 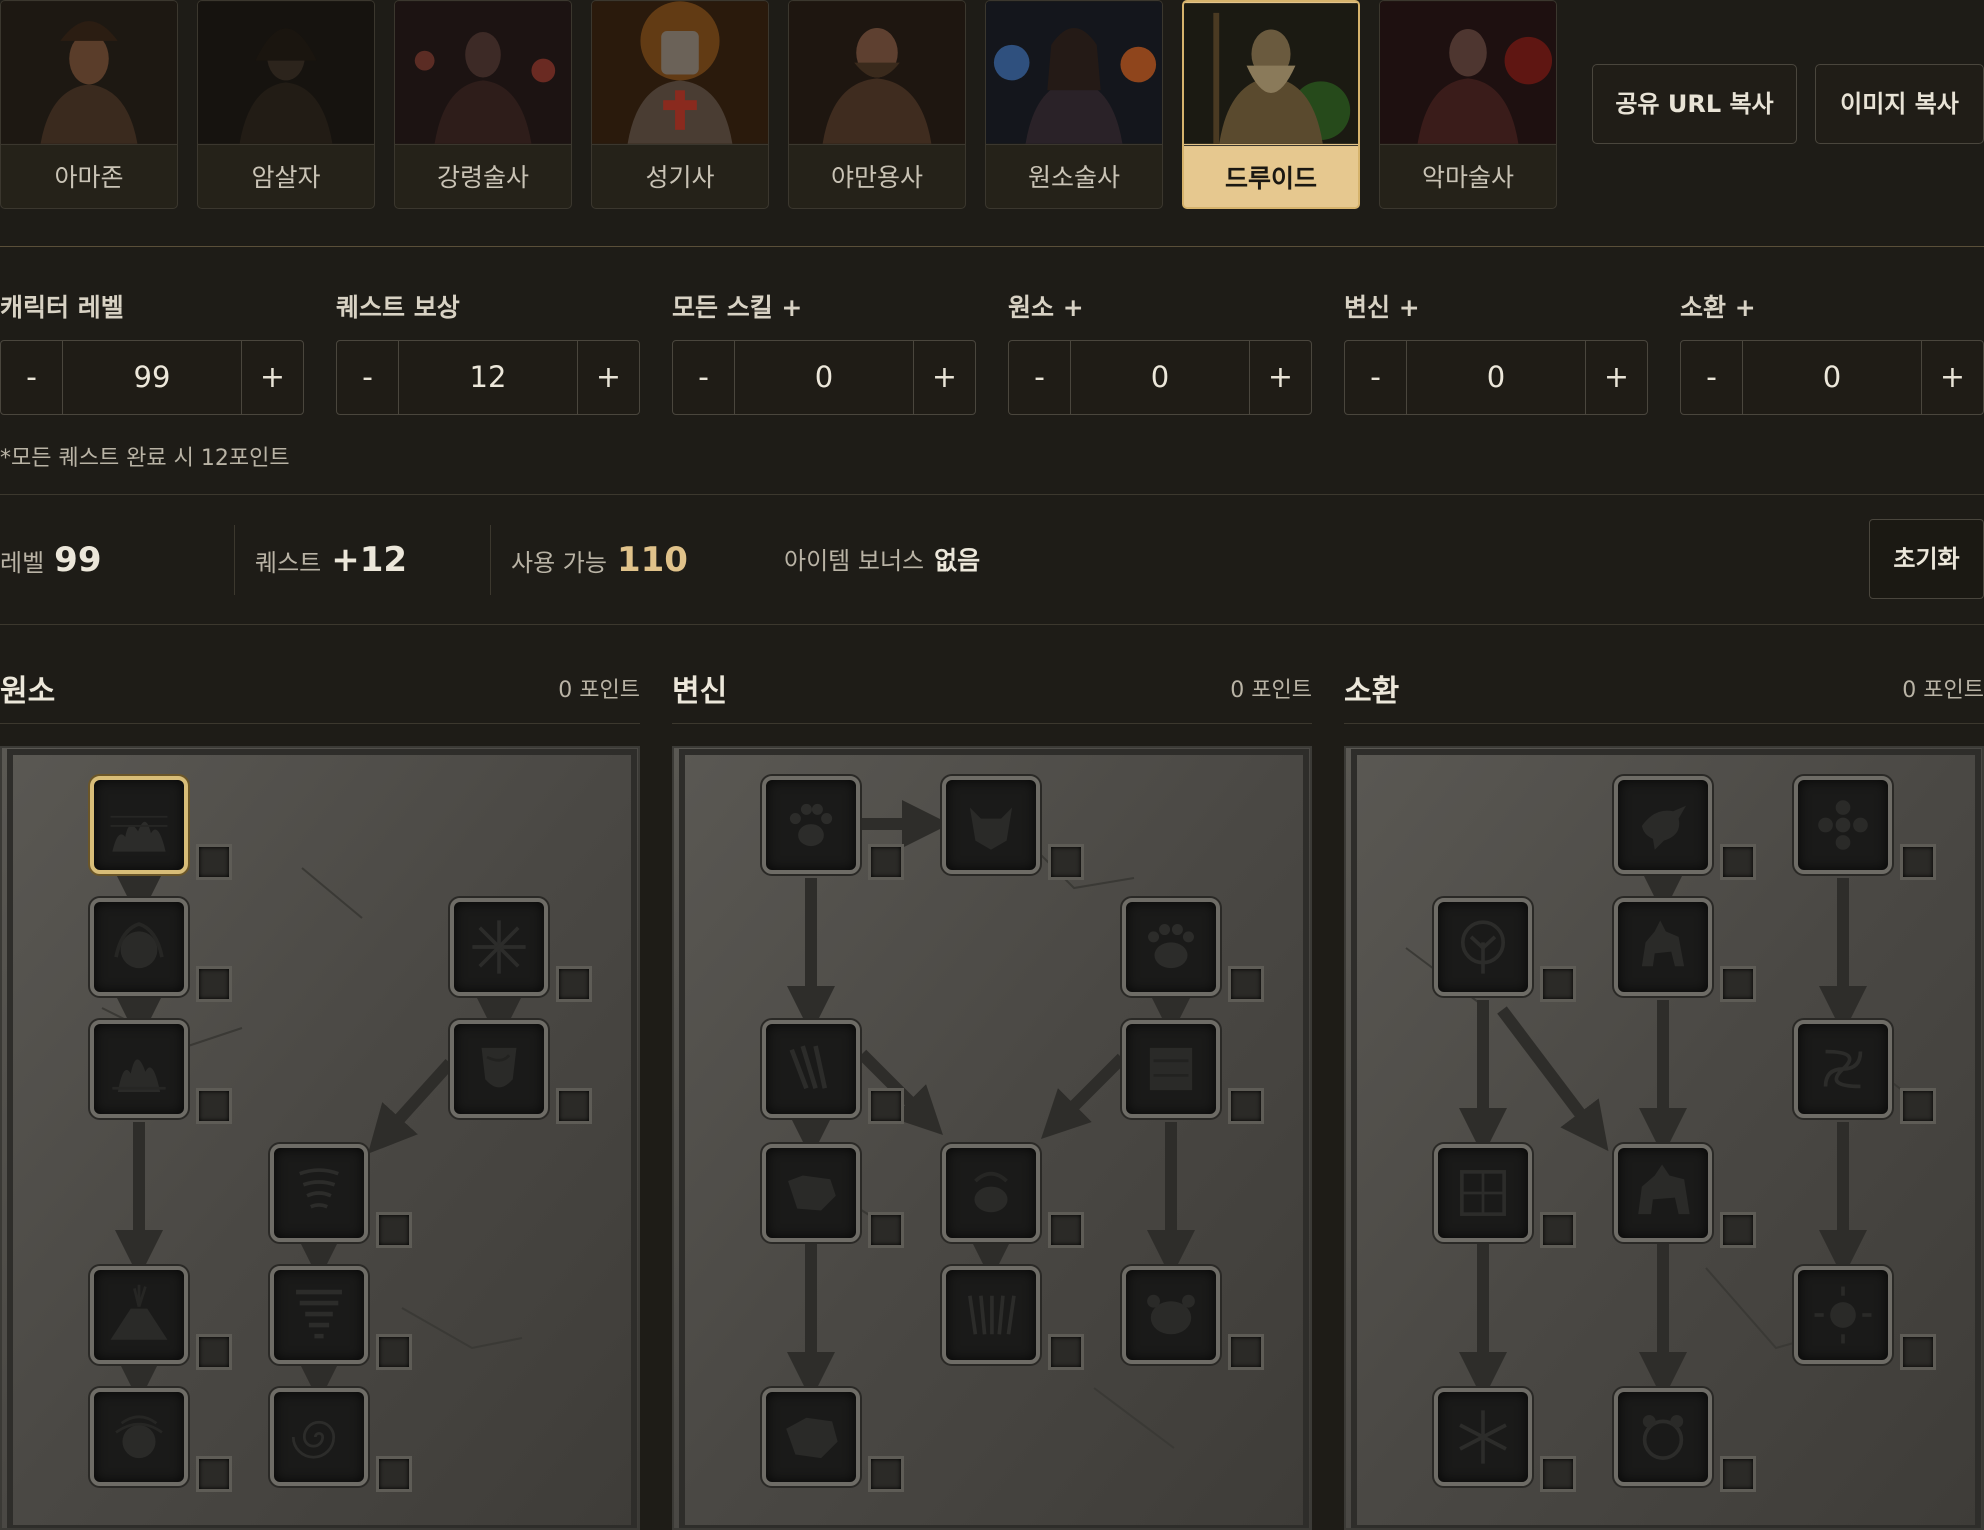 I want to click on oak-sage-skill, so click(x=1483, y=947).